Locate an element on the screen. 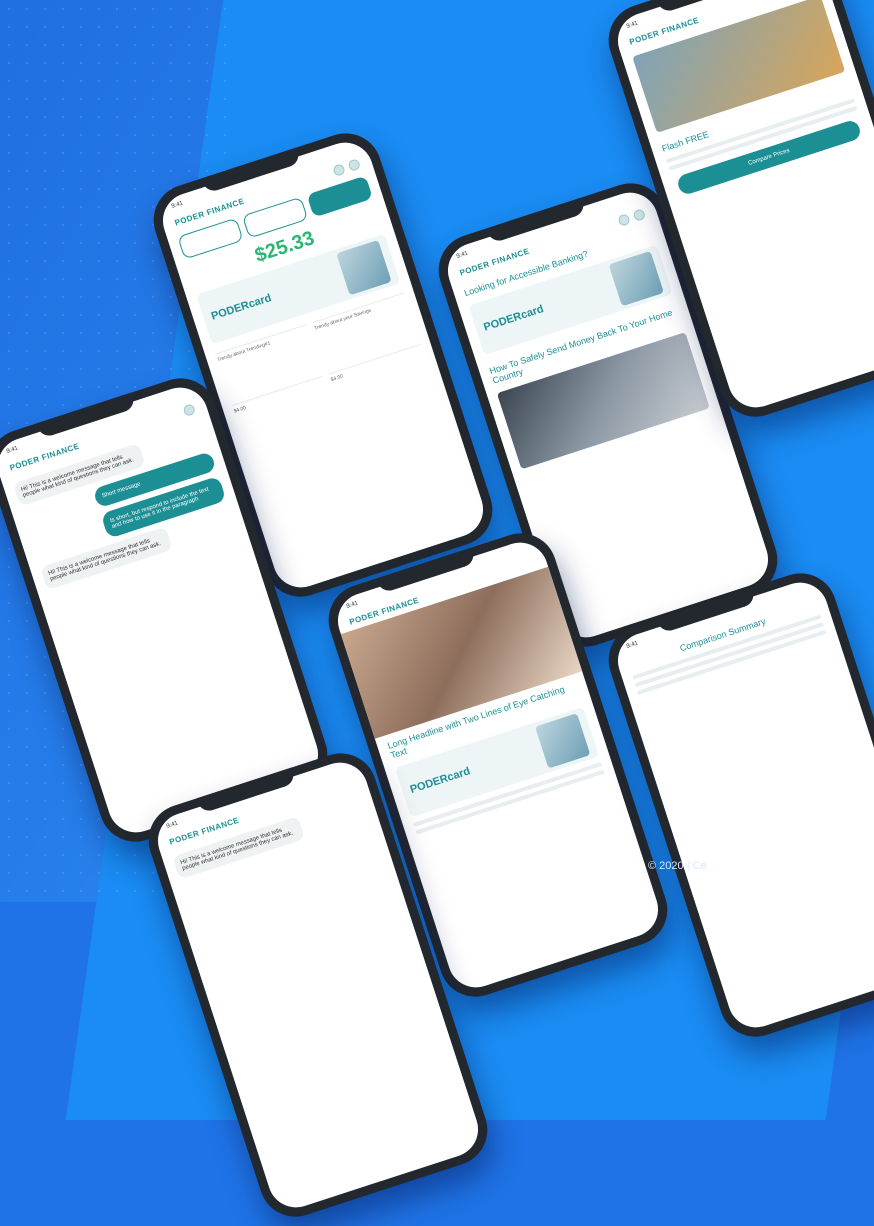 The height and width of the screenshot is (1226, 874). copyright-text: © 2020 | Ce is located at coordinates (677, 866).